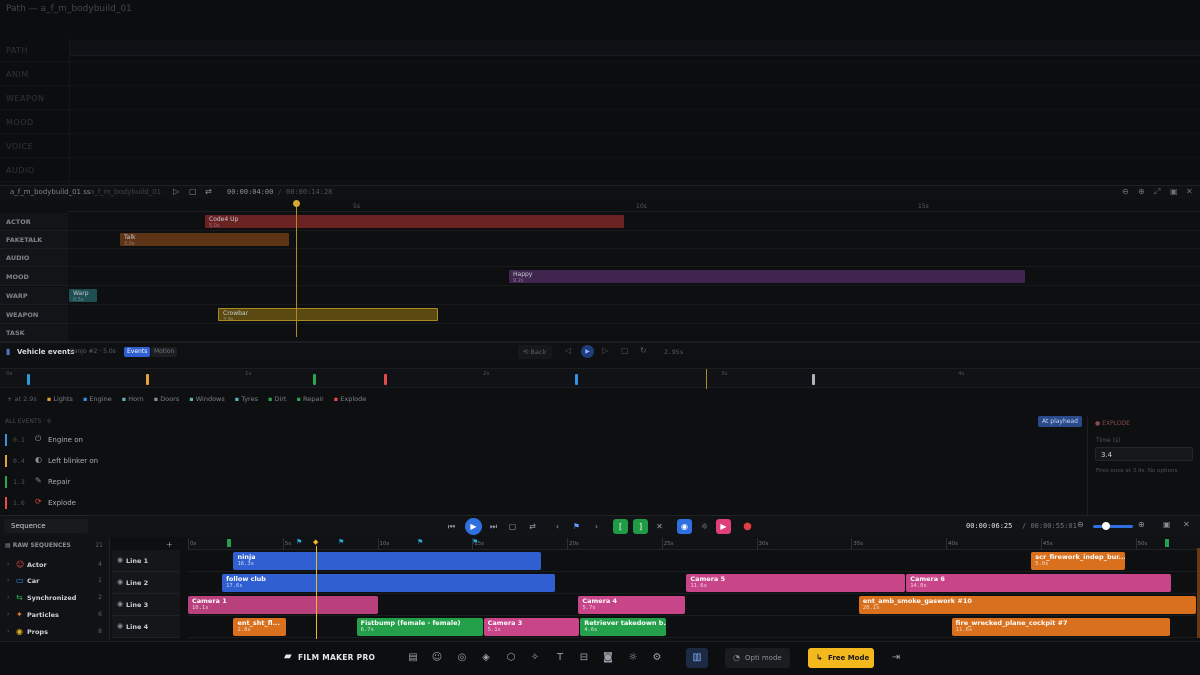 The width and height of the screenshot is (1200, 675). Describe the element at coordinates (55, 598) in the screenshot. I see `category-synchronized: › ⇆ Synchronized 2` at that location.